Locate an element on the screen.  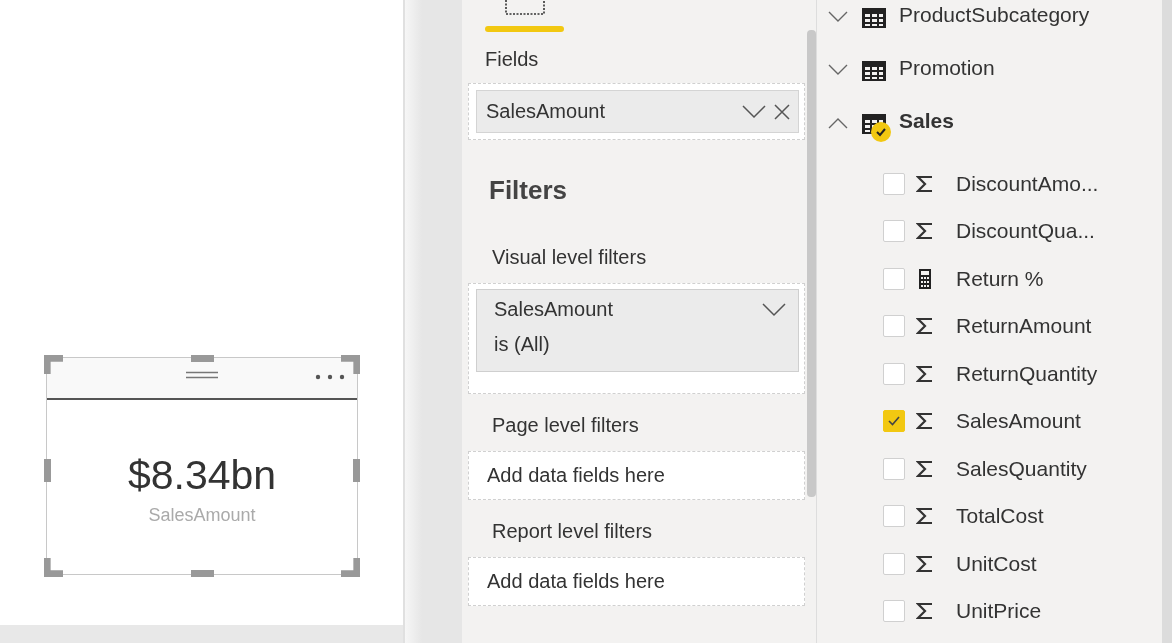
filters-heading: Filters is located at coordinates (529, 190).